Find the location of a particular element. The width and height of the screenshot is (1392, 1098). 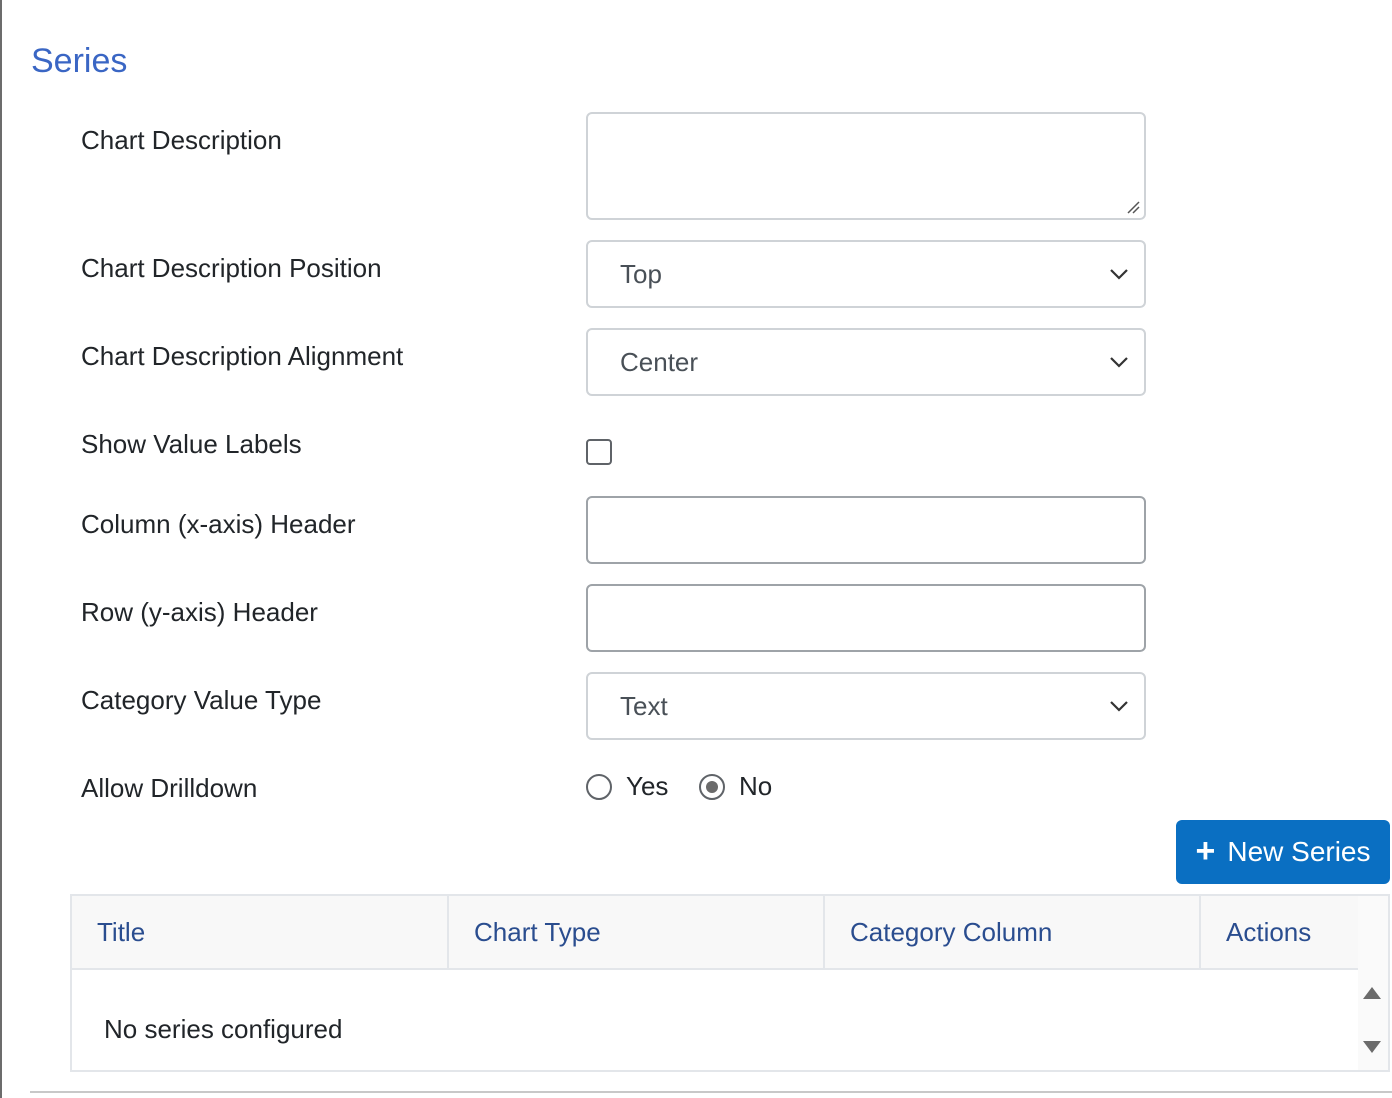

allow-drilldown-label: Allow Drilldown is located at coordinates (169, 788).